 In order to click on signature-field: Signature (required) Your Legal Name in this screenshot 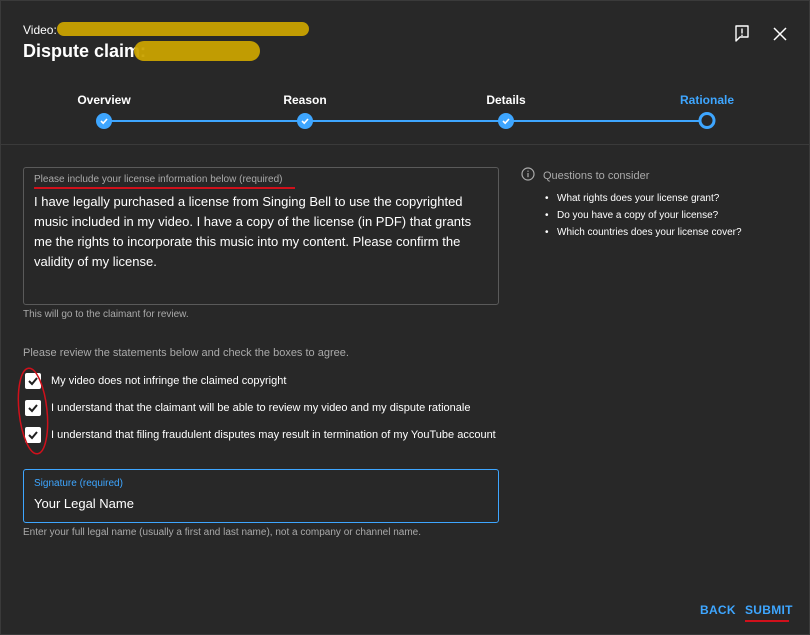, I will do `click(261, 496)`.